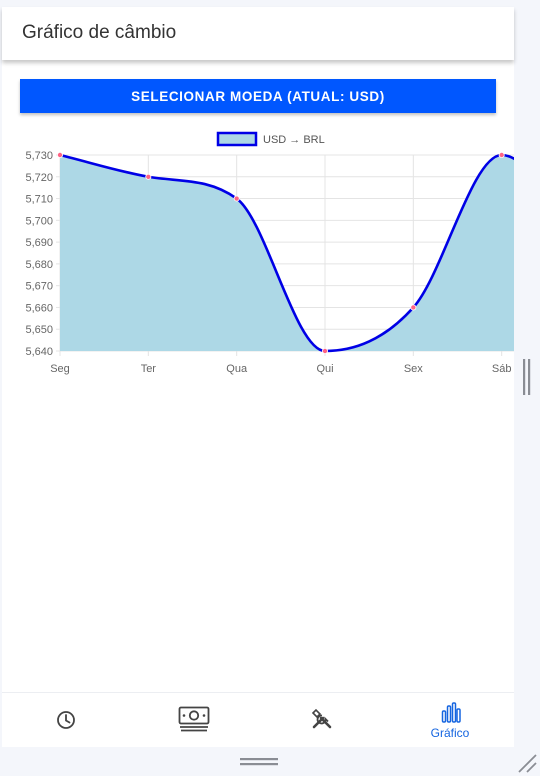 Image resolution: width=540 pixels, height=776 pixels. Describe the element at coordinates (39, 287) in the screenshot. I see `y-tick-label: 5,670` at that location.